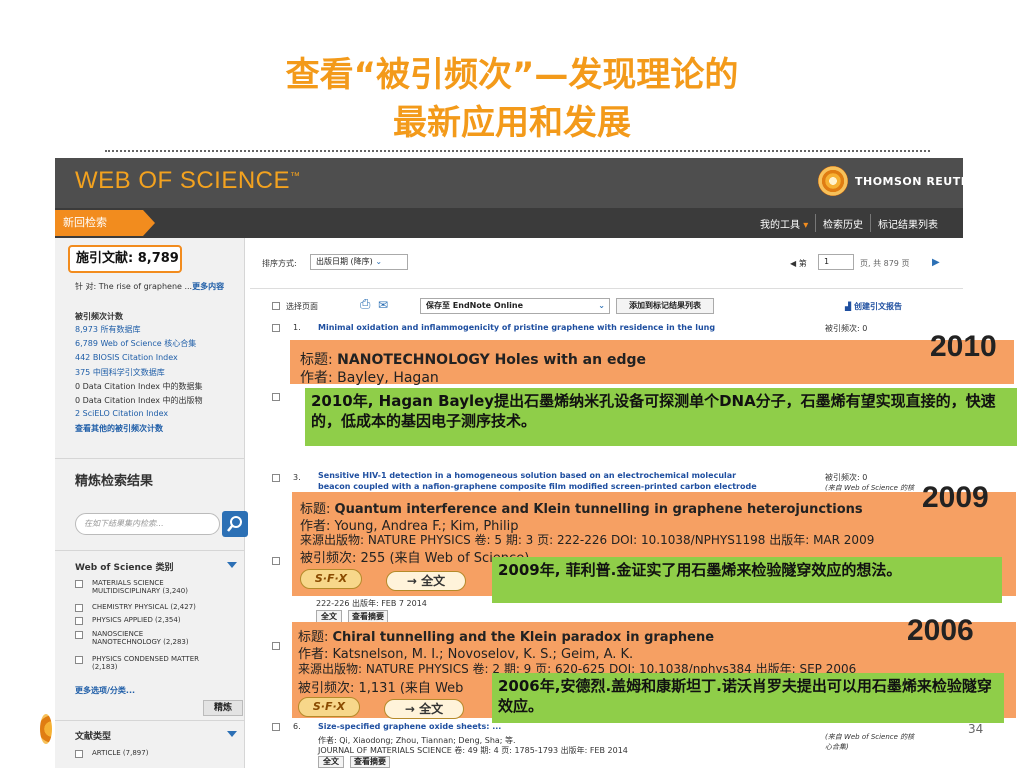 This screenshot has width=1024, height=768. What do you see at coordinates (806, 225) in the screenshot?
I see `chevron-down-icon: ▾` at bounding box center [806, 225].